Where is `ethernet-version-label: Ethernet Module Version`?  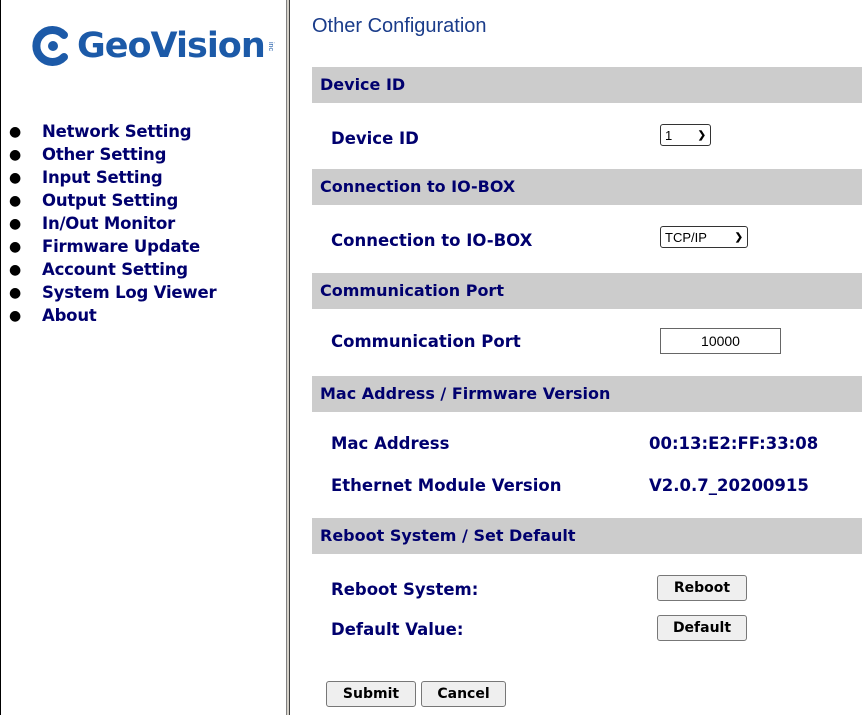
ethernet-version-label: Ethernet Module Version is located at coordinates (446, 485).